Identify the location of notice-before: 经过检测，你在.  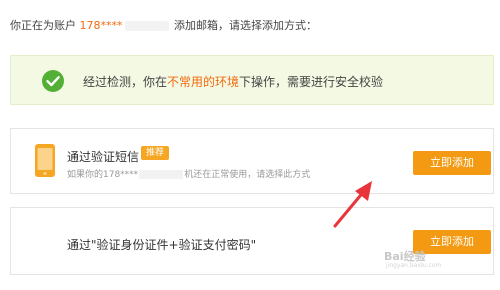
(125, 82).